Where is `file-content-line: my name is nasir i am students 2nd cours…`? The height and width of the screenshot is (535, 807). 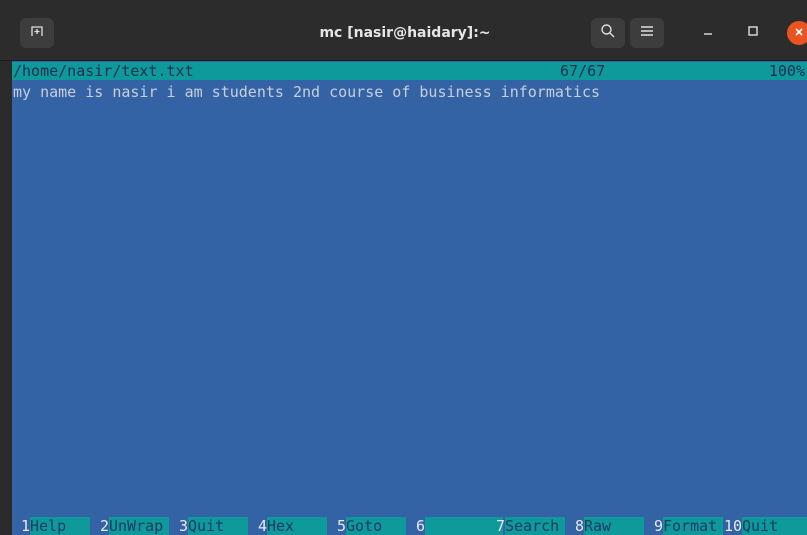
file-content-line: my name is nasir i am students 2nd cours… is located at coordinates (306, 92).